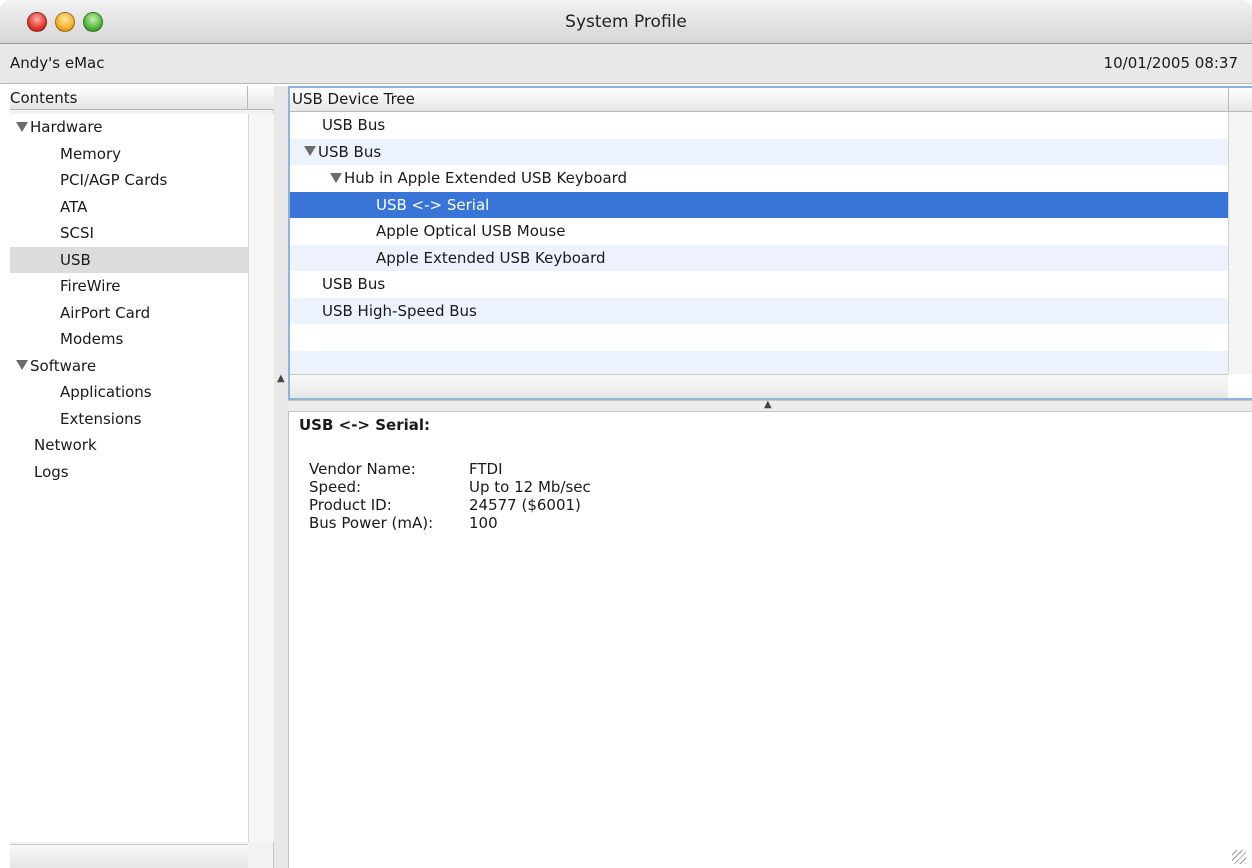 Image resolution: width=1252 pixels, height=868 pixels. What do you see at coordinates (44, 98) in the screenshot?
I see `contents-header-label: Contents` at bounding box center [44, 98].